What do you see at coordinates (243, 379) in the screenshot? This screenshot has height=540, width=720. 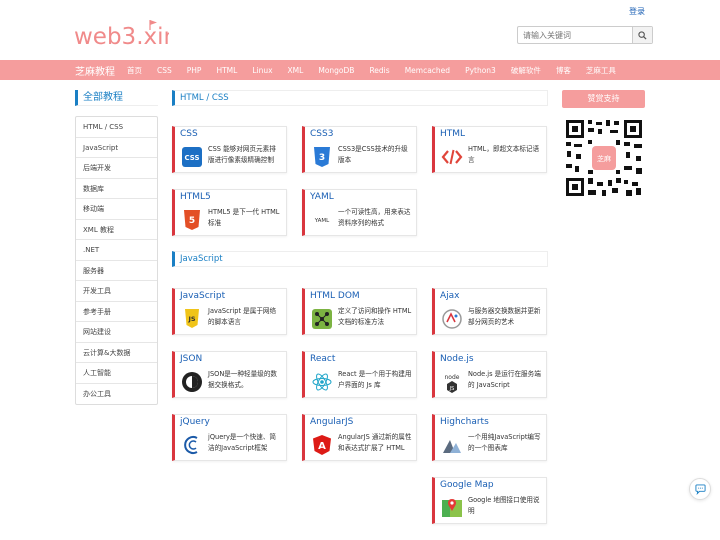 I see `card-description: JSON是一种轻量级的数据交换格式。` at bounding box center [243, 379].